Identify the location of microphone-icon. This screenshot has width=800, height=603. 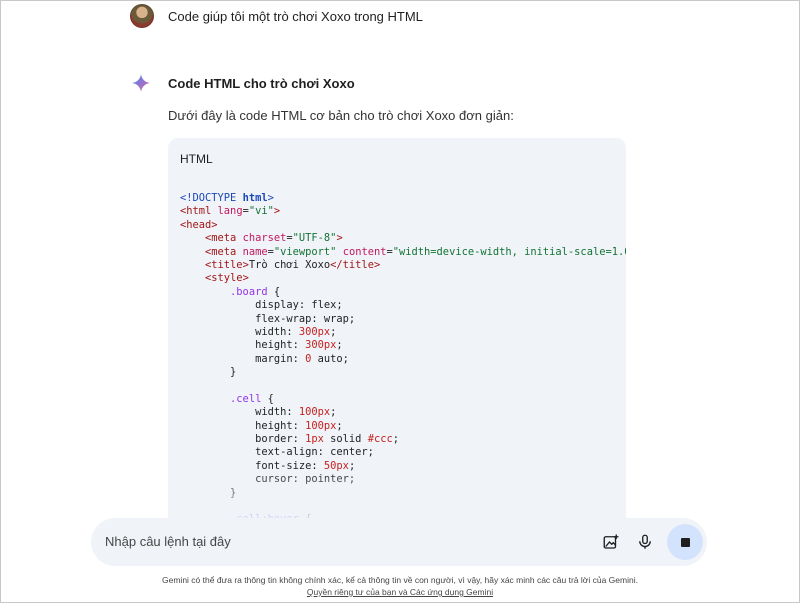
(645, 541).